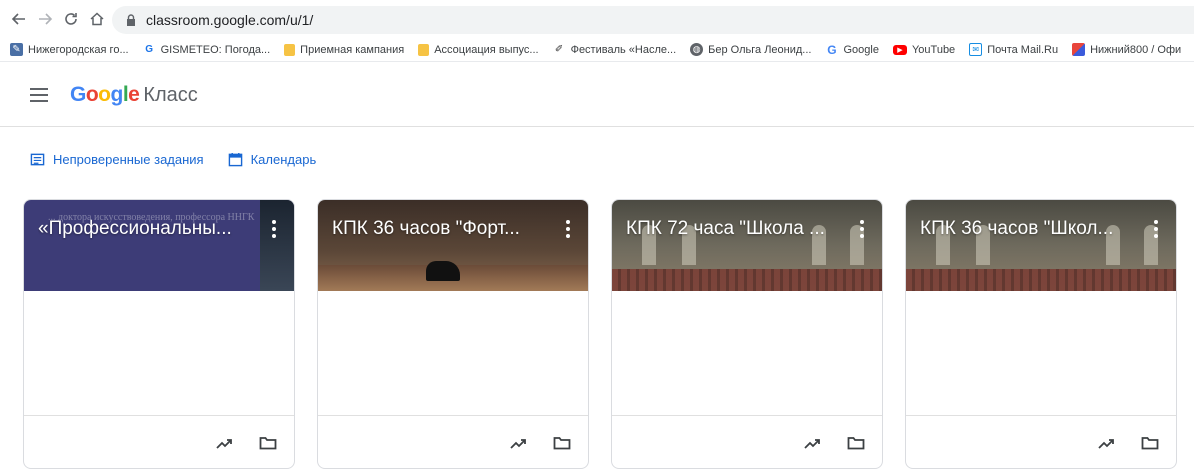  What do you see at coordinates (277, 245) in the screenshot?
I see `header-portrait` at bounding box center [277, 245].